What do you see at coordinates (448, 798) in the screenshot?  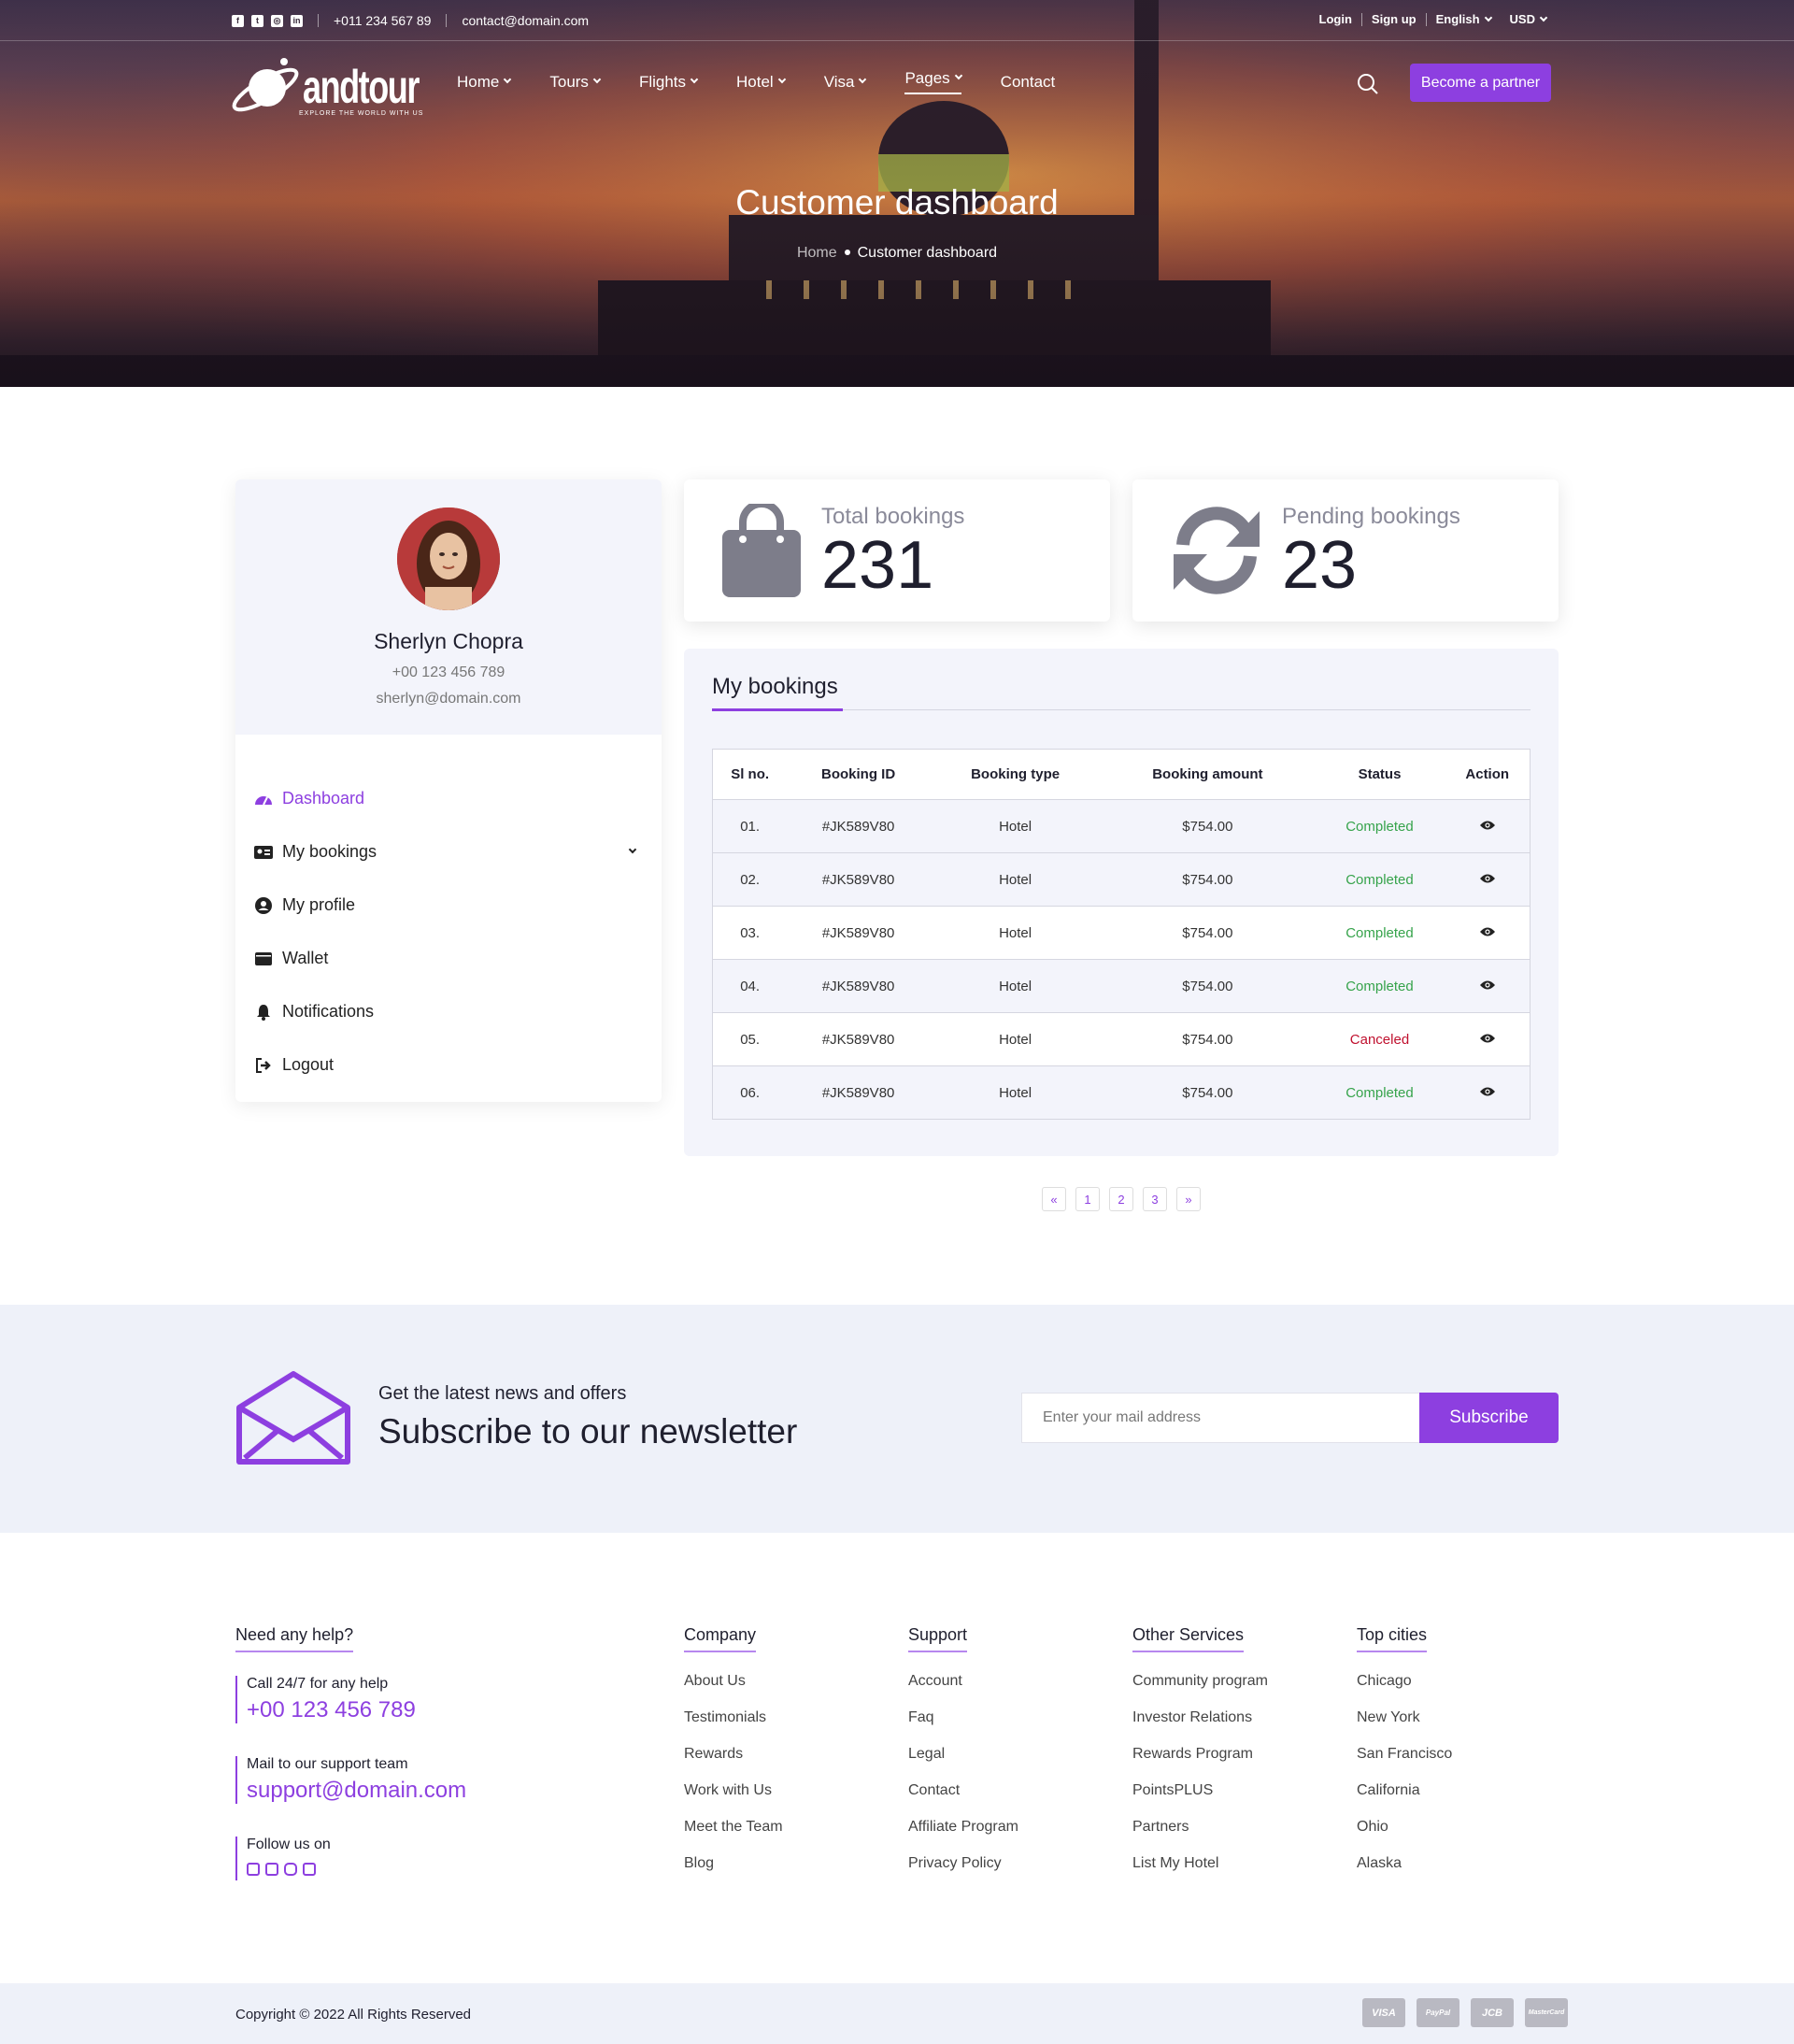 I see `sidebar-item-dashboard: Dashboard` at bounding box center [448, 798].